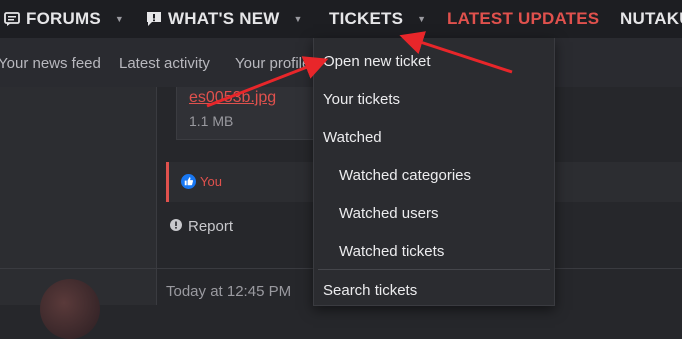 This screenshot has width=682, height=339. I want to click on nav-whats-new: WHAT'S NEW ▼, so click(224, 19).